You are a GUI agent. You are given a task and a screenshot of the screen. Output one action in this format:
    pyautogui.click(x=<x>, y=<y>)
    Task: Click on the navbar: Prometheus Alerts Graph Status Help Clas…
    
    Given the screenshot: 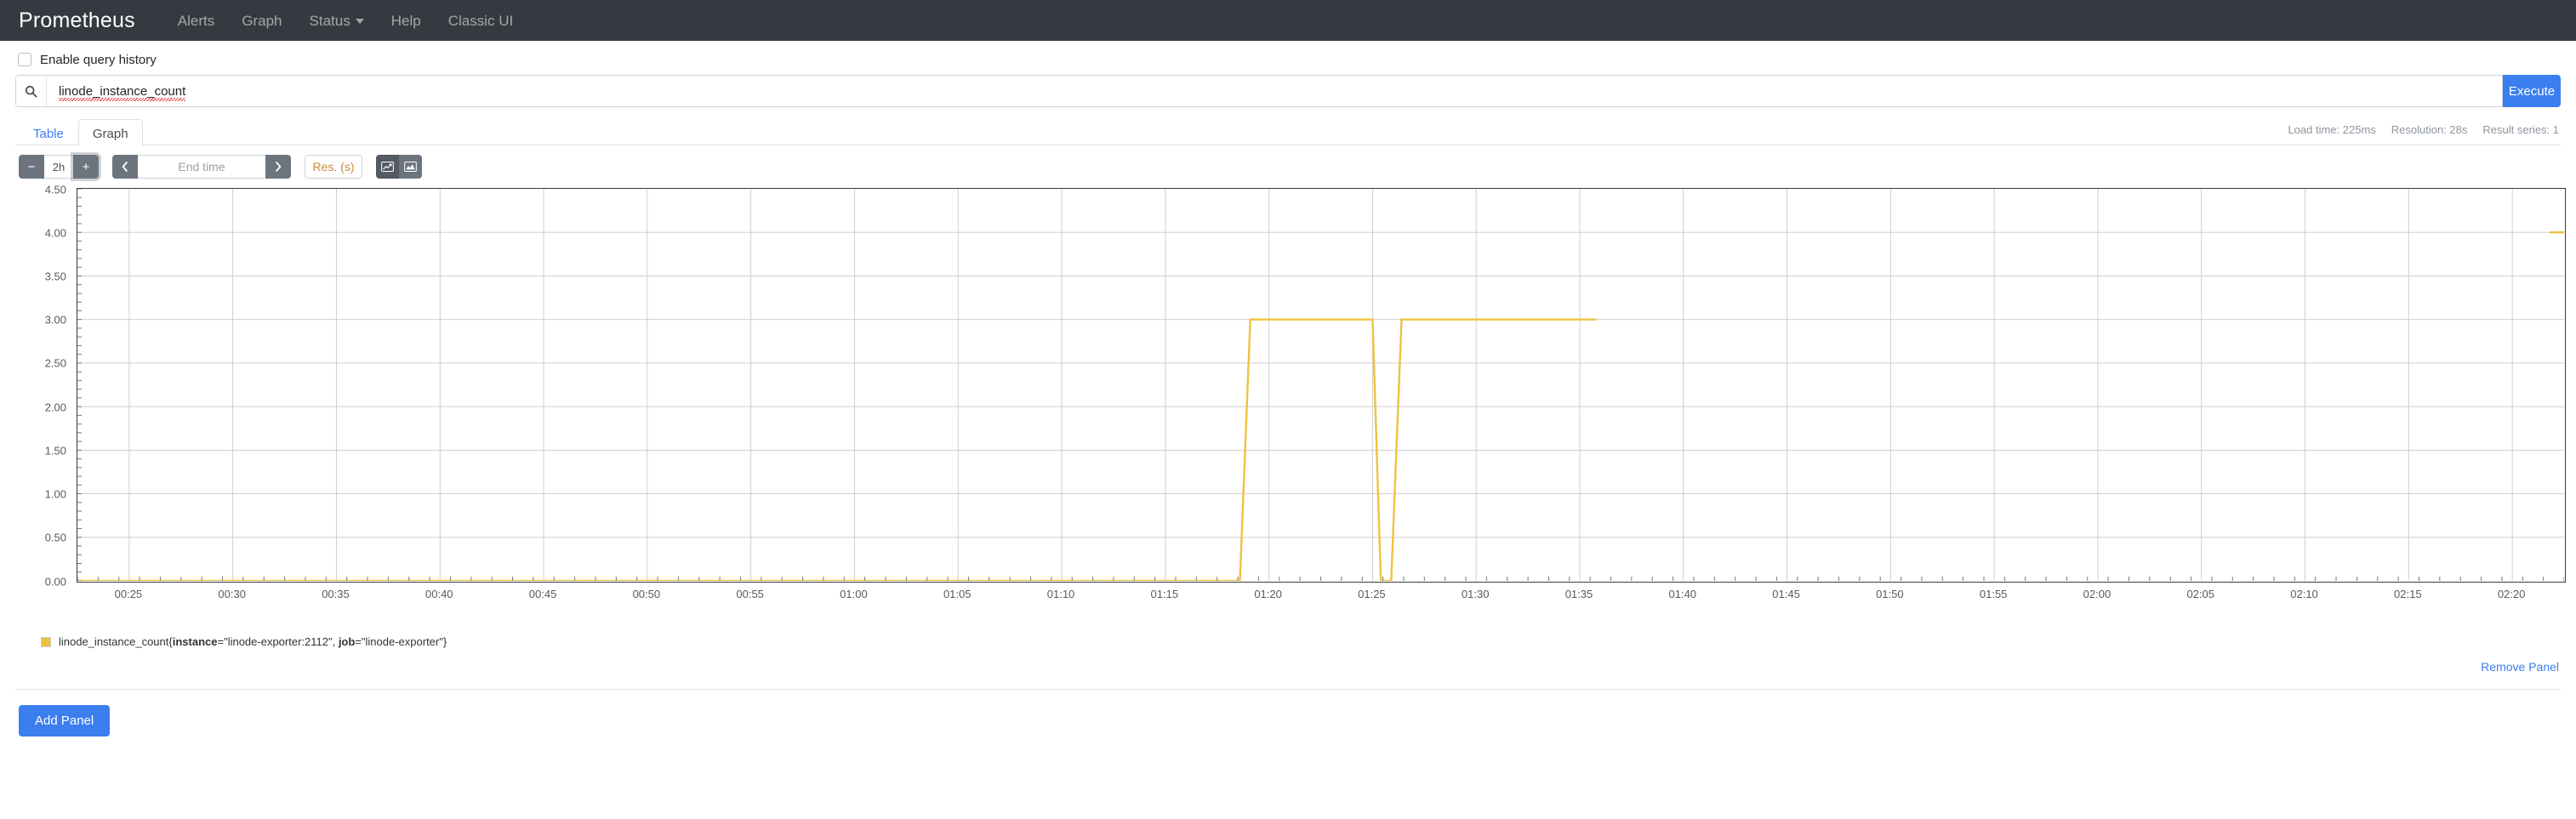 What is the action you would take?
    pyautogui.click(x=1288, y=20)
    